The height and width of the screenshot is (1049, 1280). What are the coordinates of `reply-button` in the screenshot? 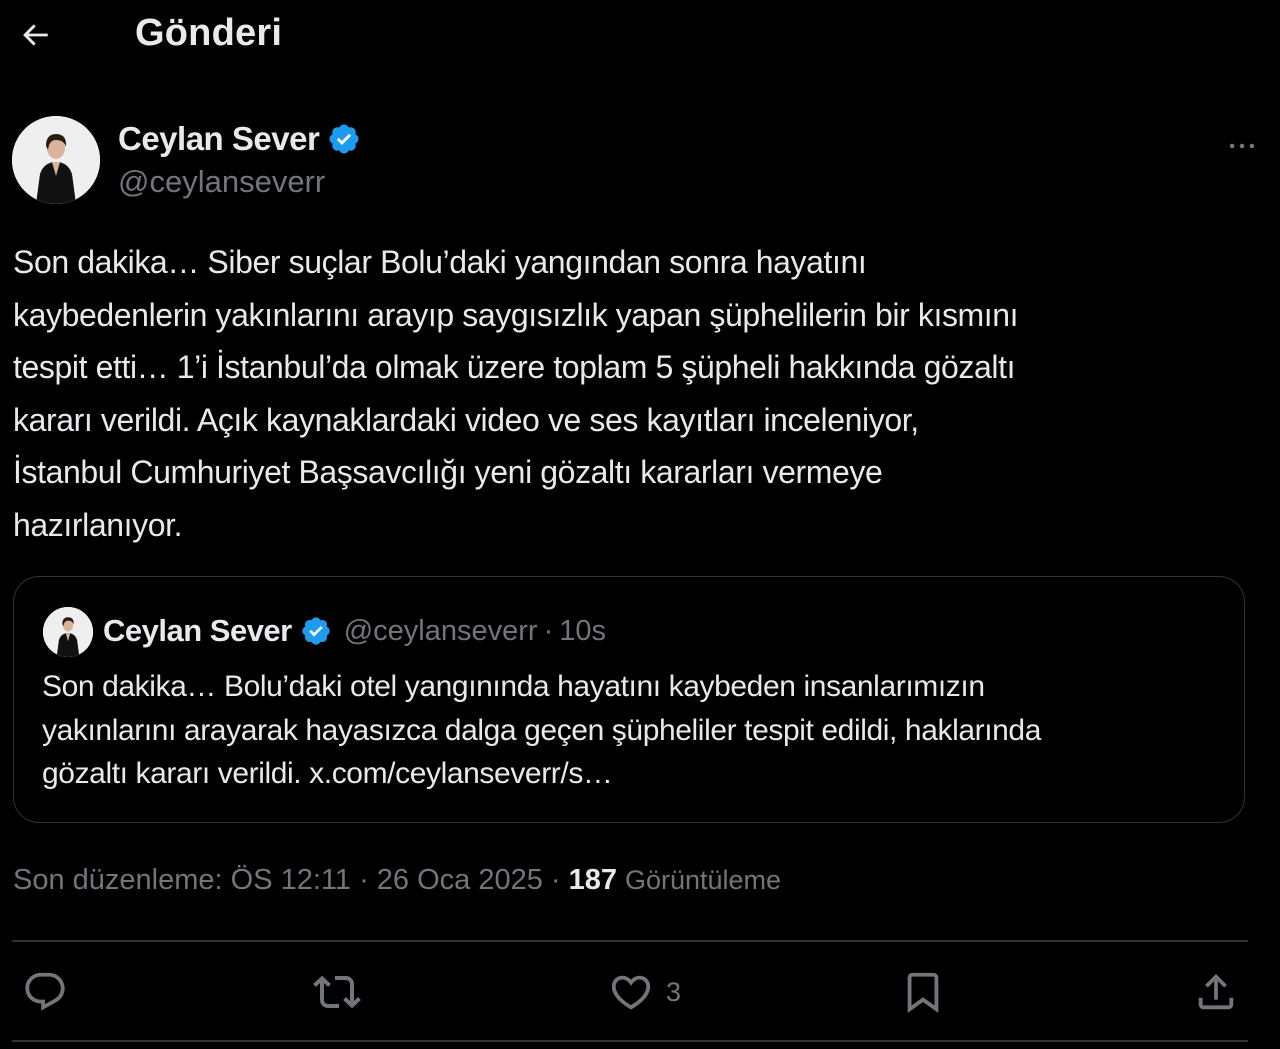 It's located at (45, 992).